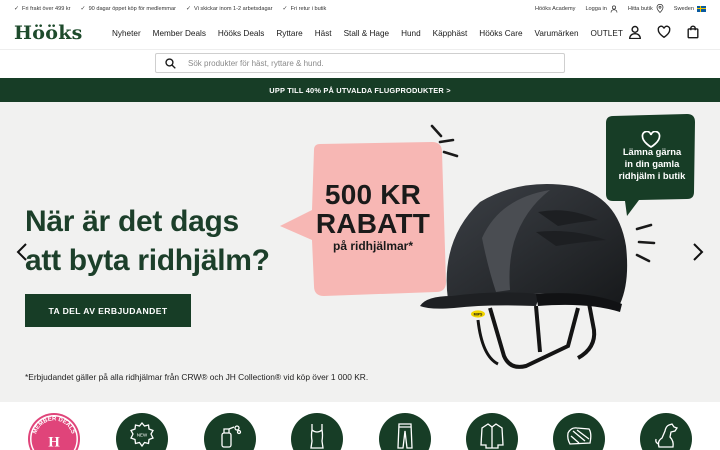  I want to click on category-jacket, so click(492, 431).